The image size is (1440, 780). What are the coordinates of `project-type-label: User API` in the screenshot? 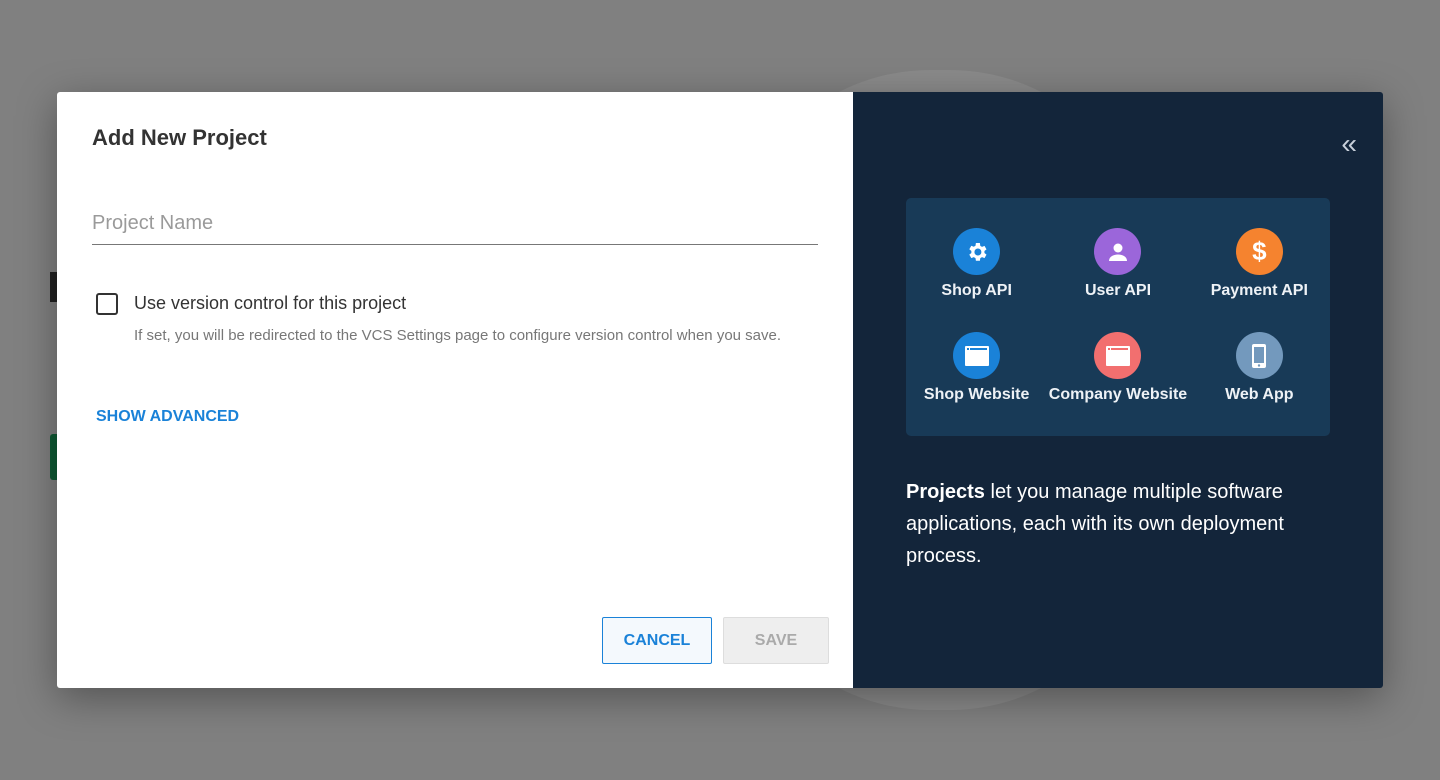 It's located at (1118, 290).